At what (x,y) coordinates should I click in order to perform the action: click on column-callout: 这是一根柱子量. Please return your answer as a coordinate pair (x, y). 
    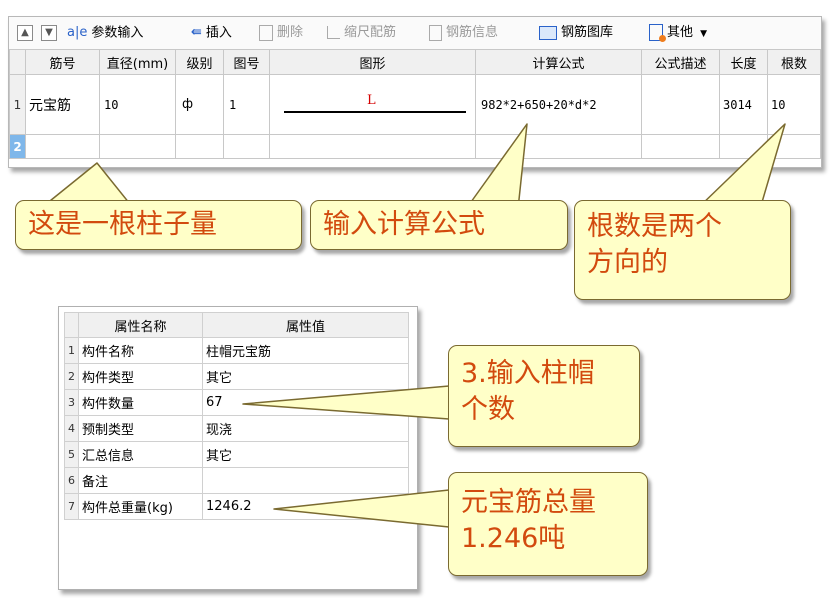
    Looking at the image, I should click on (158, 225).